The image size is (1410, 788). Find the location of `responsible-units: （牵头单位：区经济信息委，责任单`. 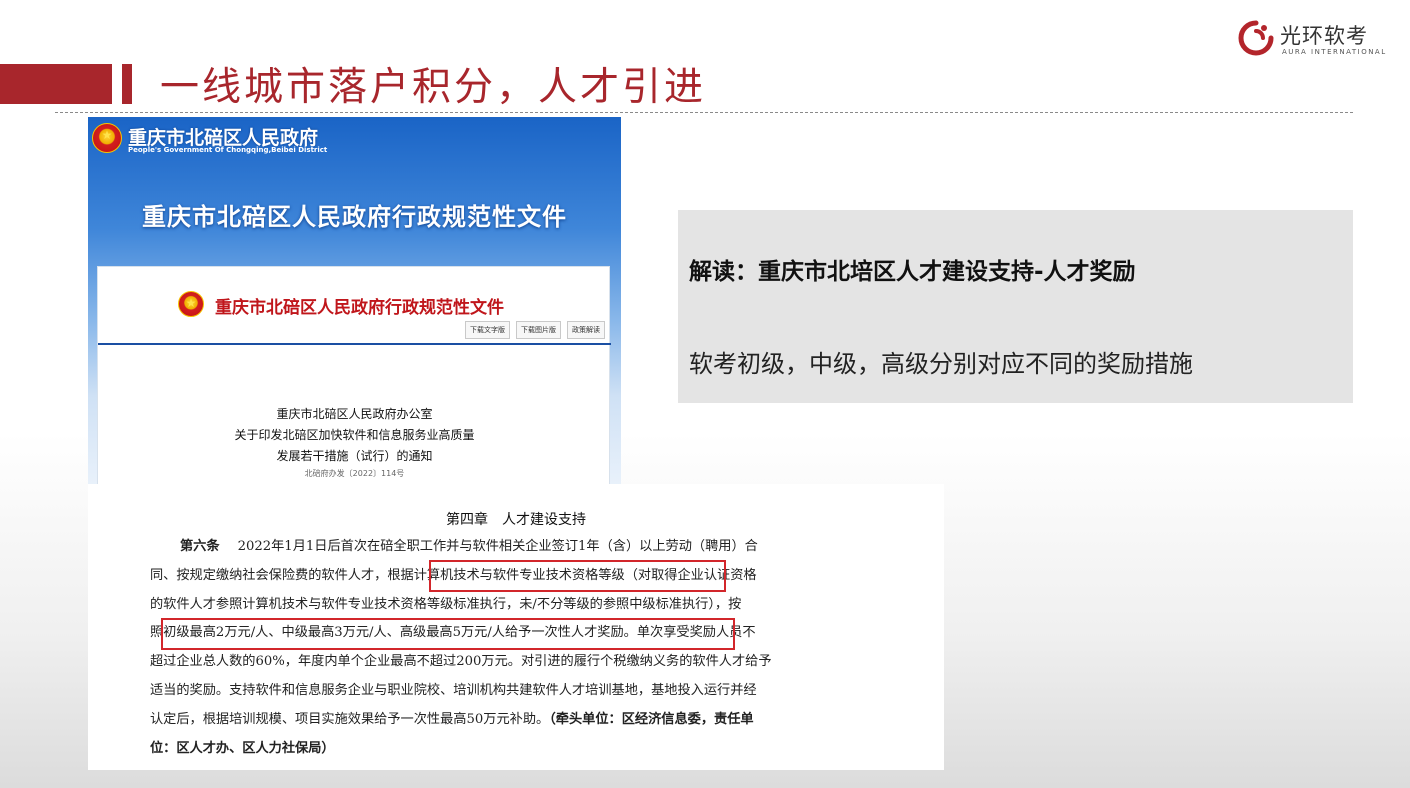

responsible-units: （牵头单位：区经济信息委，责任单 is located at coordinates (651, 719).